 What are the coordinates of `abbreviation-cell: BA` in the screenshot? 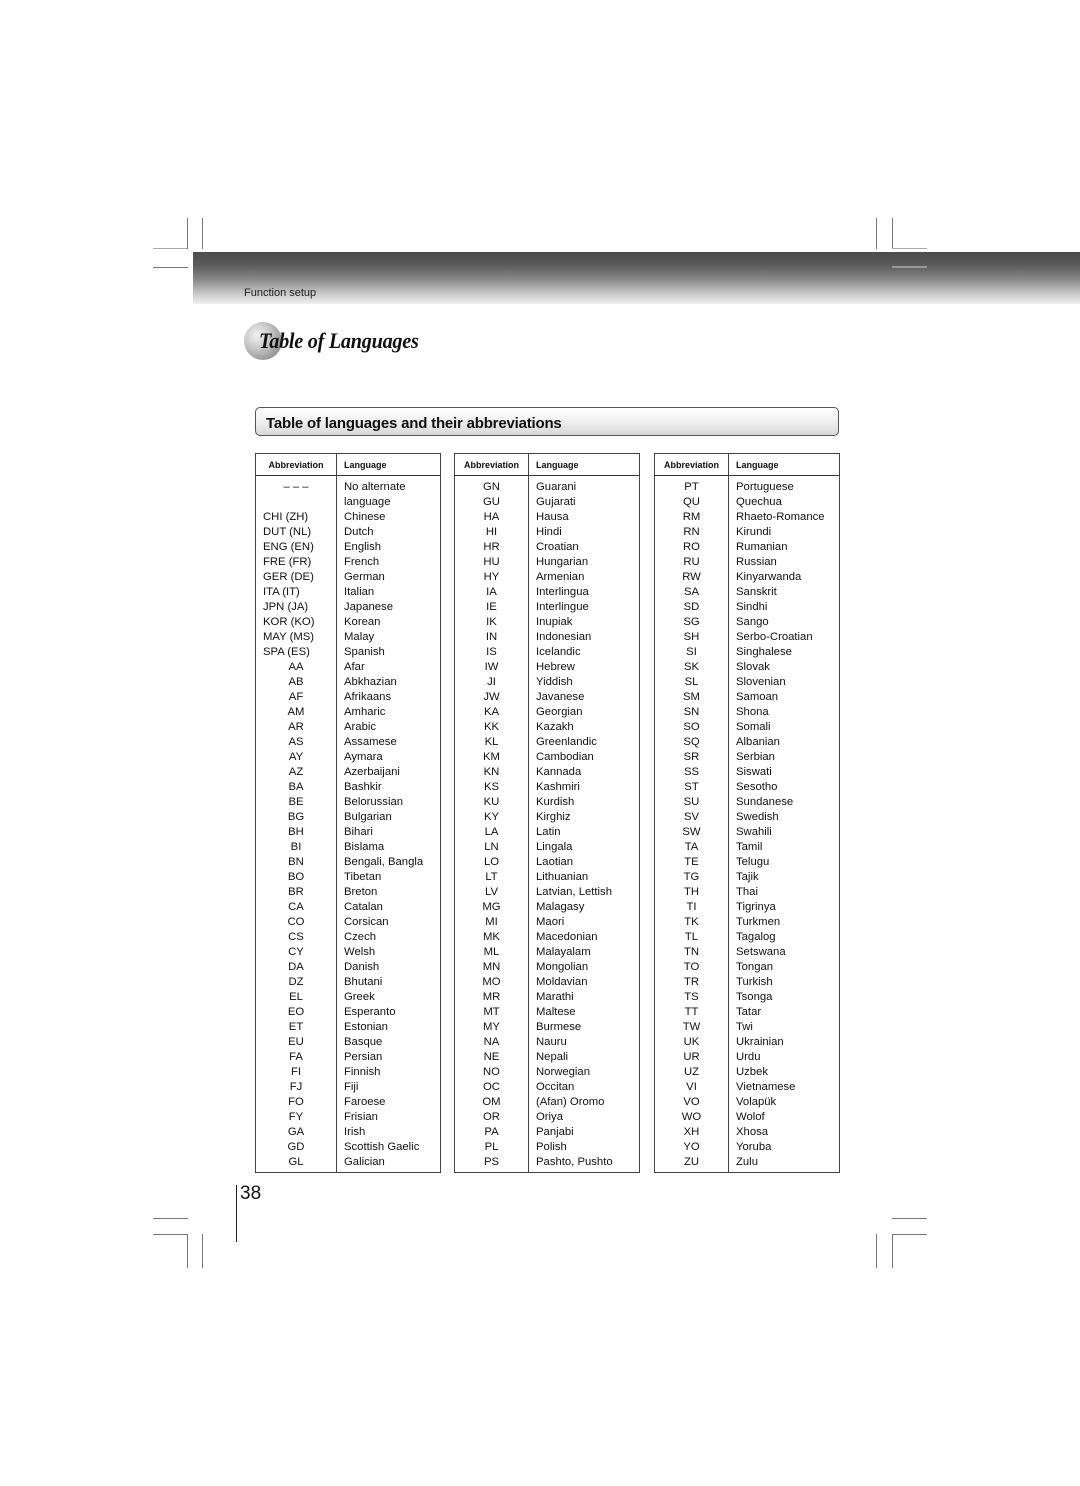 It's located at (296, 787).